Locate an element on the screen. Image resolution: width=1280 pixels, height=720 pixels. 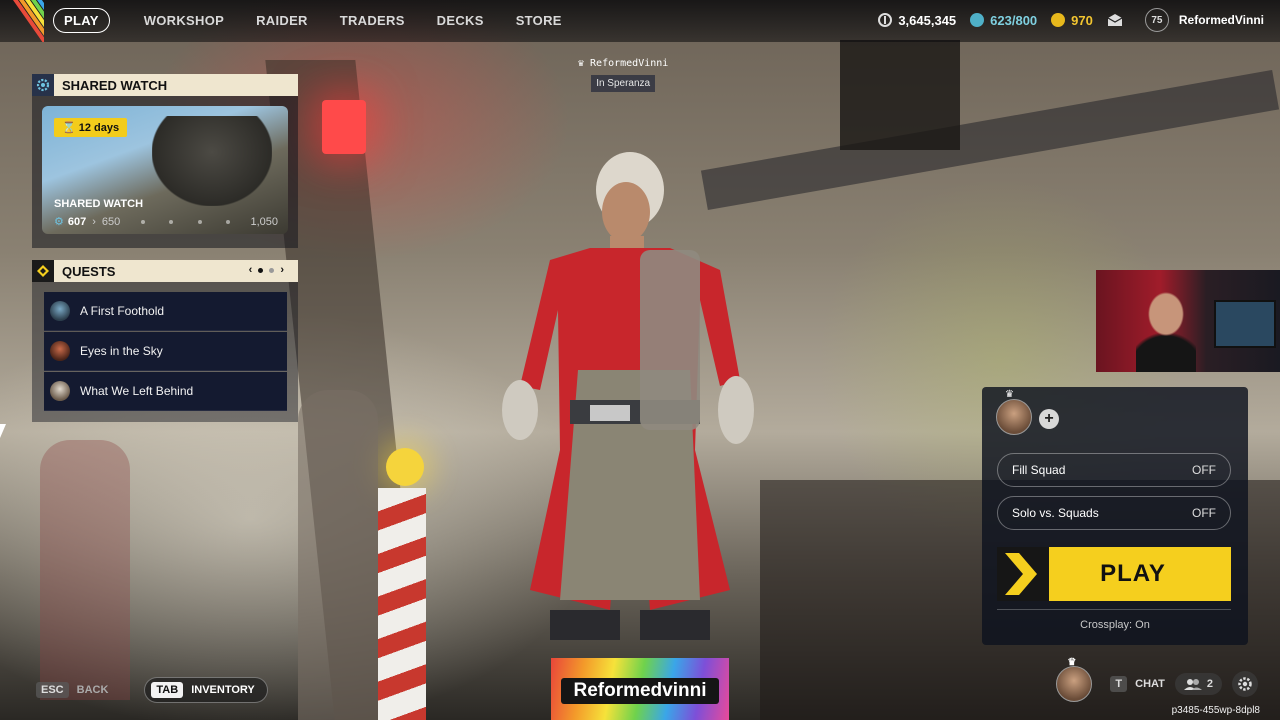
main-nav-tabs: PLAY WORKSHOP RAIDER TRADERS DECKS STORE is located at coordinates (318, 20).